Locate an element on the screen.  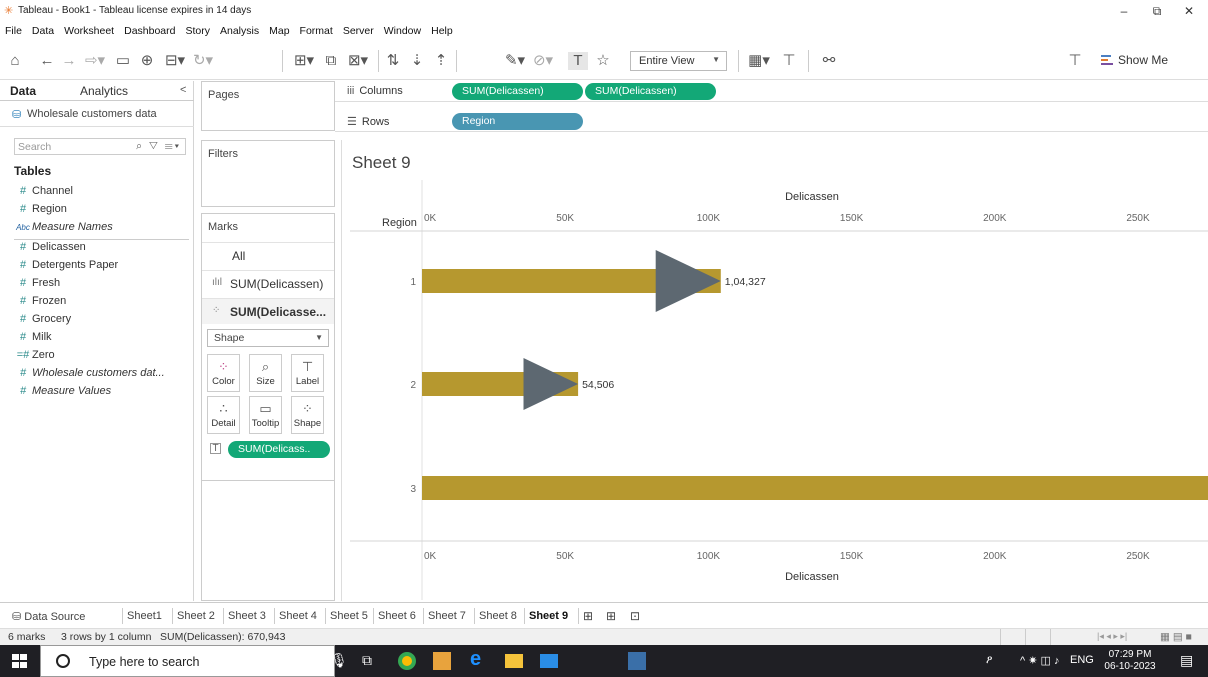
store-icon is located at coordinates (442, 661).